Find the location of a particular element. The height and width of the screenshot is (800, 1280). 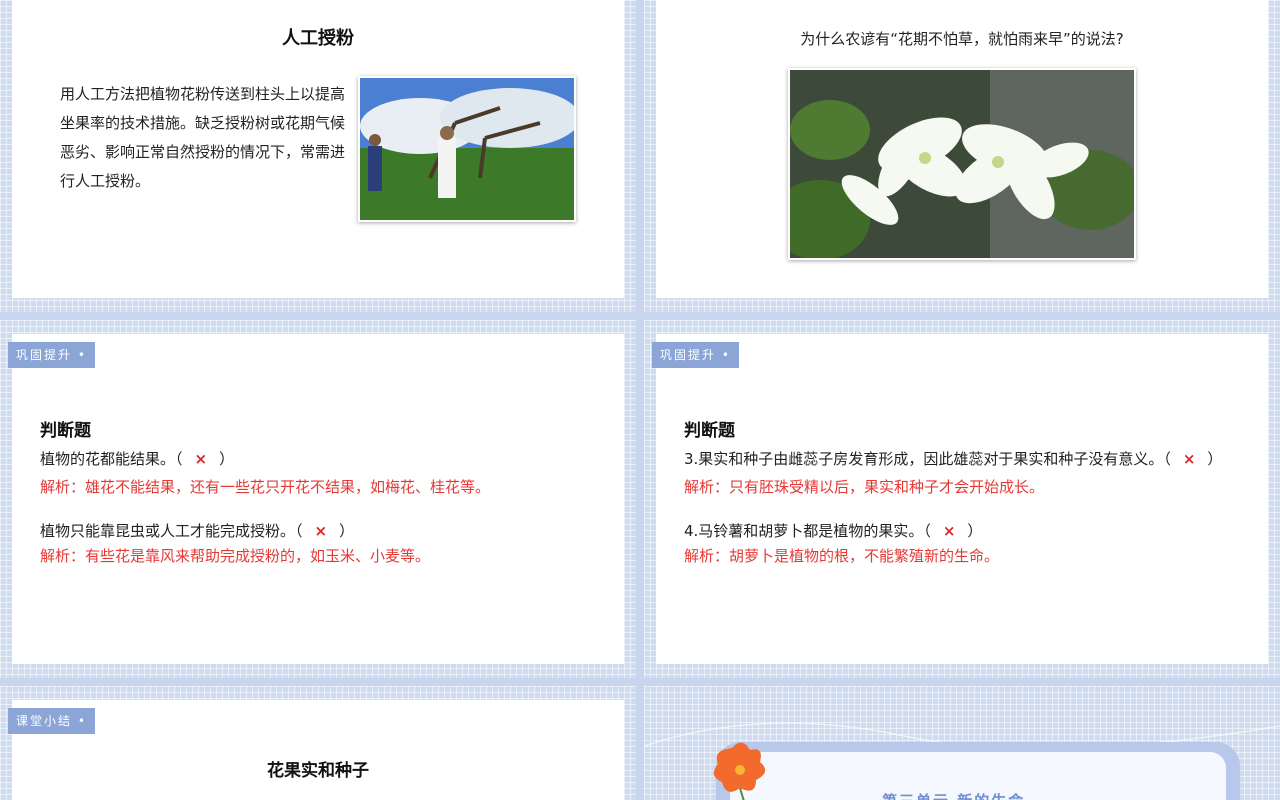

question-4: 4.马铃薯和胡萝卜都是植物的果实。（ × ） is located at coordinates (833, 530).